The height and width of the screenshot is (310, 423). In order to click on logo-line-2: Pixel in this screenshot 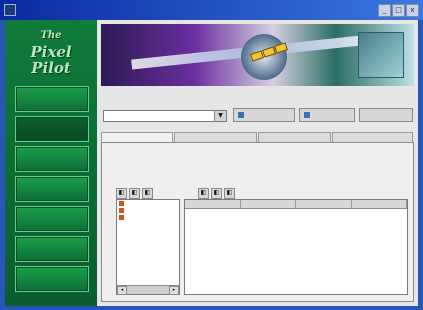, I will do `click(51, 52)`.